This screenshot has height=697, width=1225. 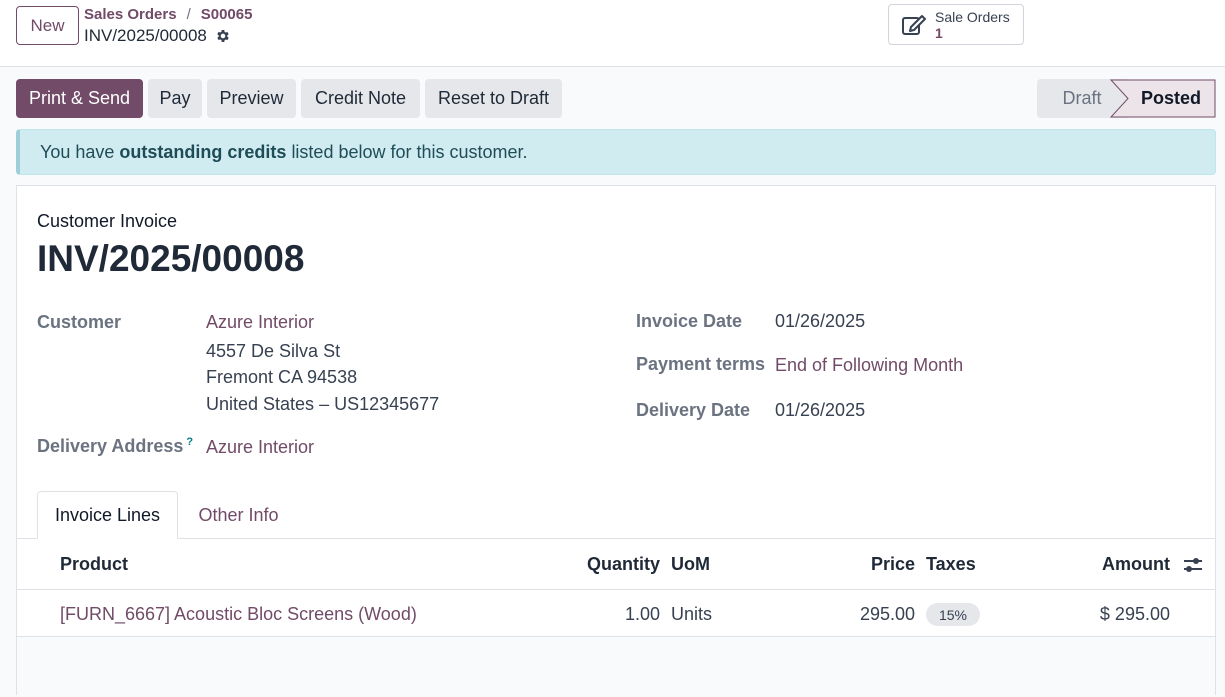 What do you see at coordinates (107, 221) in the screenshot?
I see `document-type: Customer Invoice` at bounding box center [107, 221].